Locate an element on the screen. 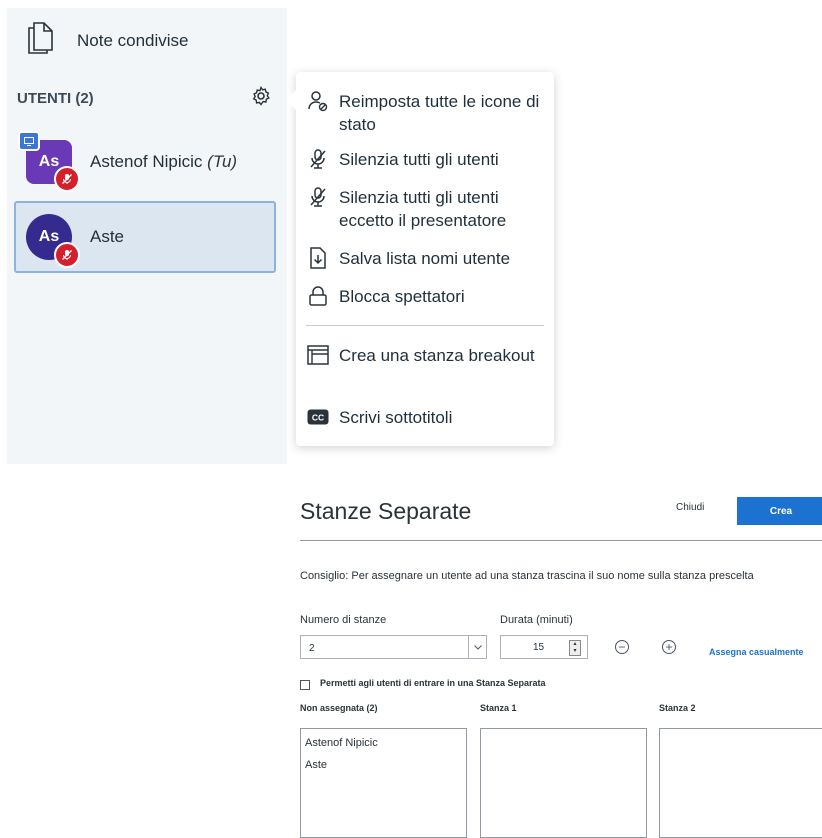 The height and width of the screenshot is (838, 822). unassigned-header: Non assegnata (2) is located at coordinates (339, 708).